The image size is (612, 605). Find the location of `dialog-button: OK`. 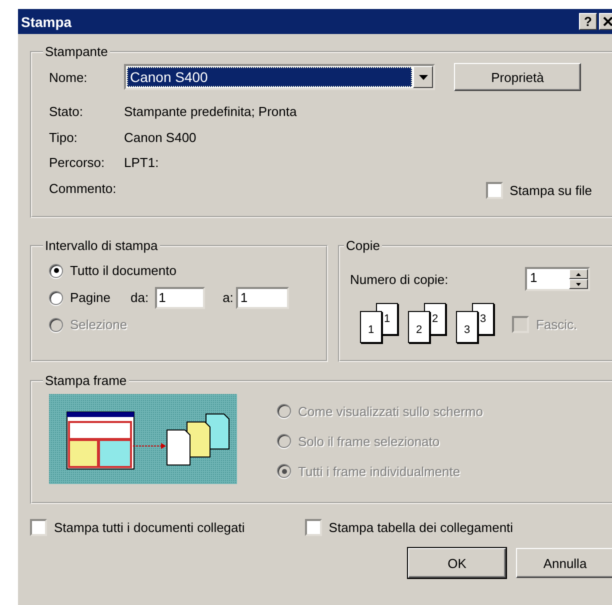

dialog-button: OK is located at coordinates (457, 563).